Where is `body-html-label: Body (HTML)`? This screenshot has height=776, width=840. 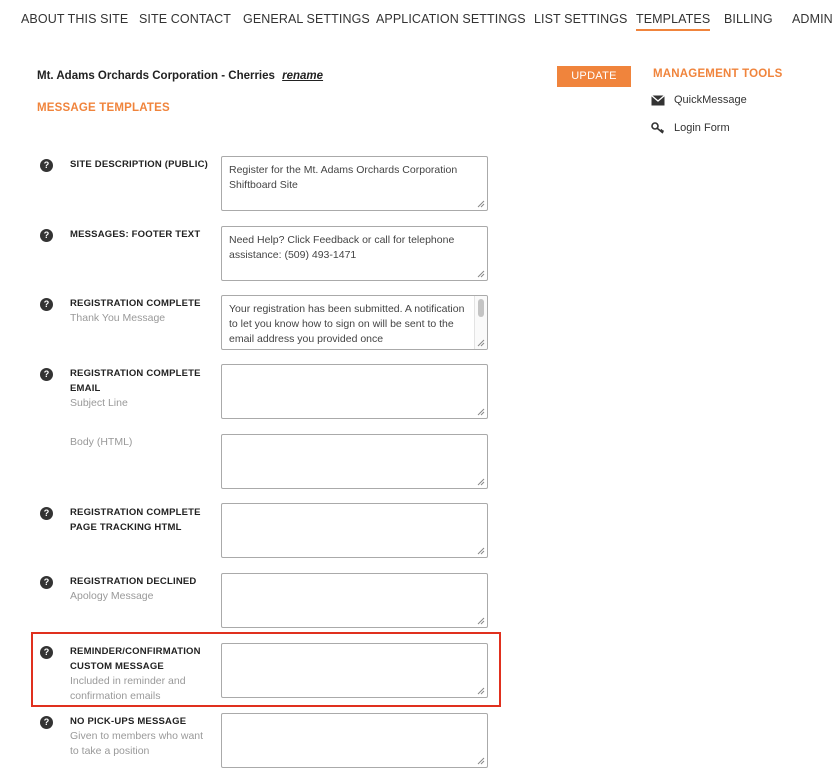
body-html-label: Body (HTML) is located at coordinates (101, 442).